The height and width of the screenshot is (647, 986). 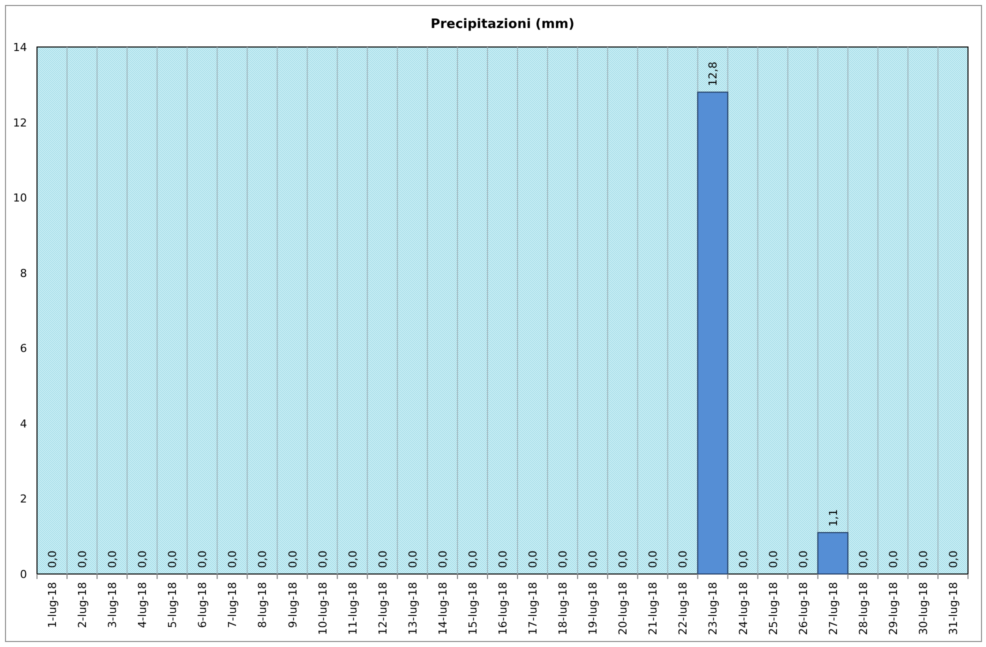 What do you see at coordinates (203, 605) in the screenshot?
I see `category-label: 6-lug-18` at bounding box center [203, 605].